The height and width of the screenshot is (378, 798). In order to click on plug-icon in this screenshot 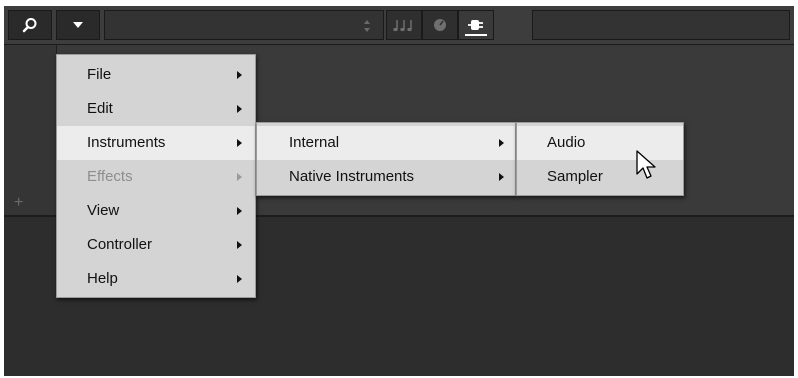, I will do `click(475, 25)`.